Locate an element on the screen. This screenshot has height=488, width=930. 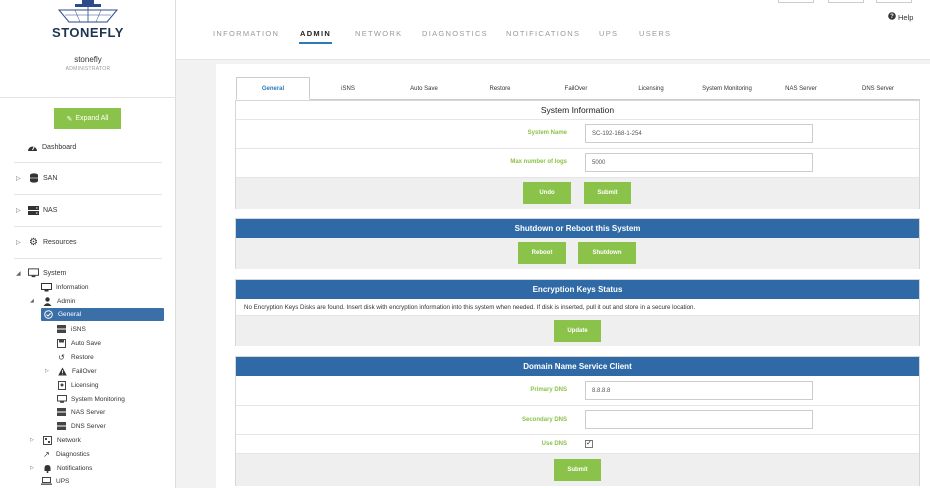
subtab-restore: Restore is located at coordinates (500, 88).